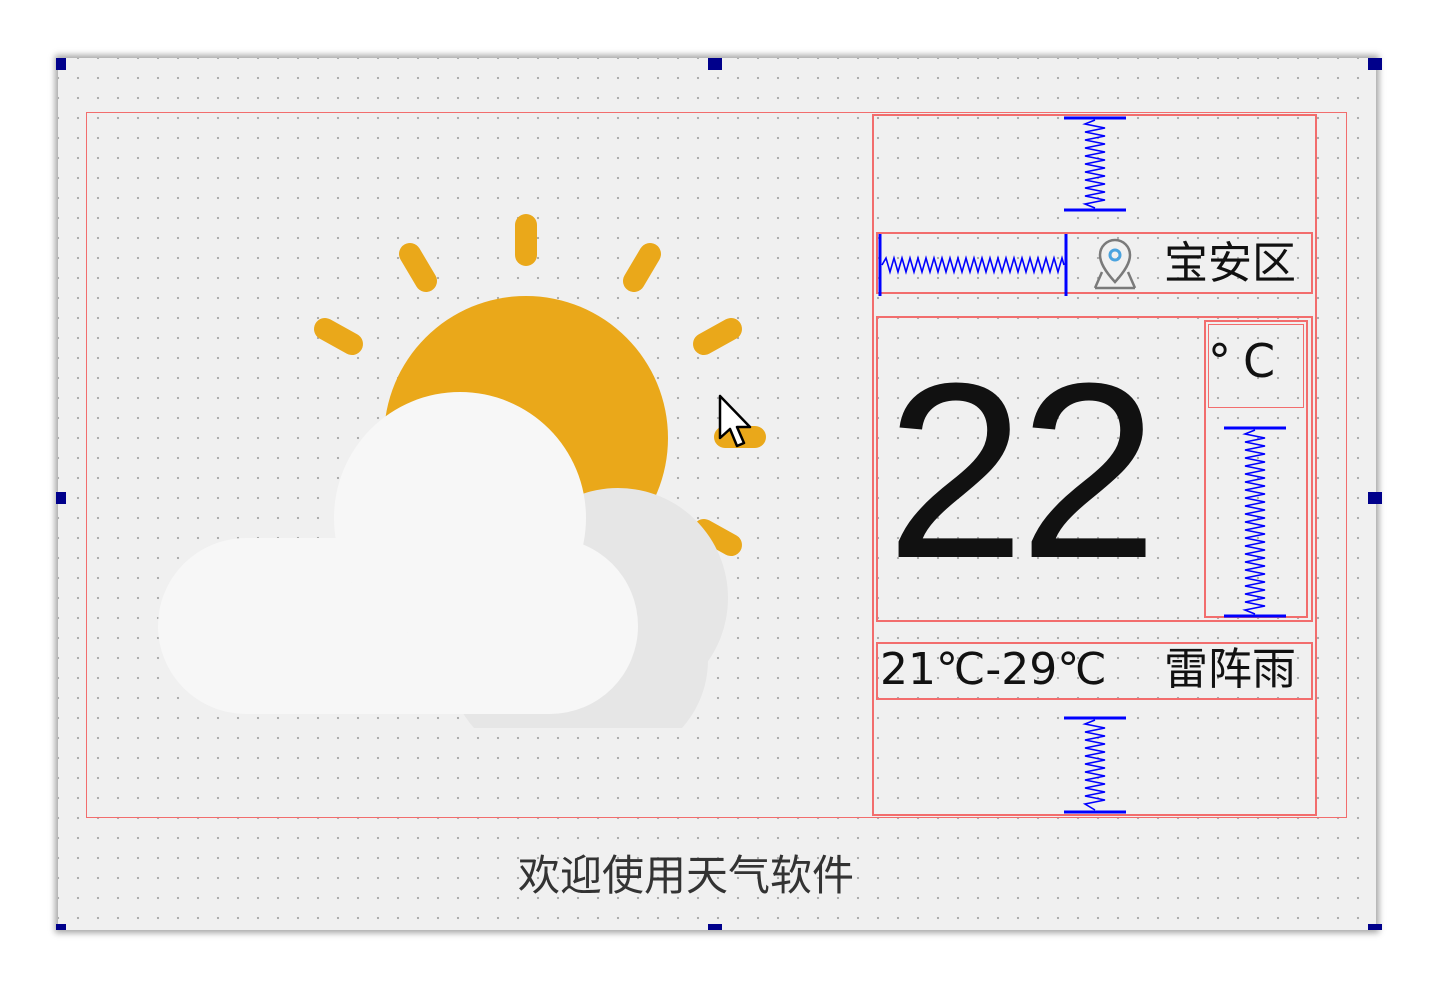 Image resolution: width=1440 pixels, height=990 pixels. I want to click on vertical-spacer-top, so click(1095, 164).